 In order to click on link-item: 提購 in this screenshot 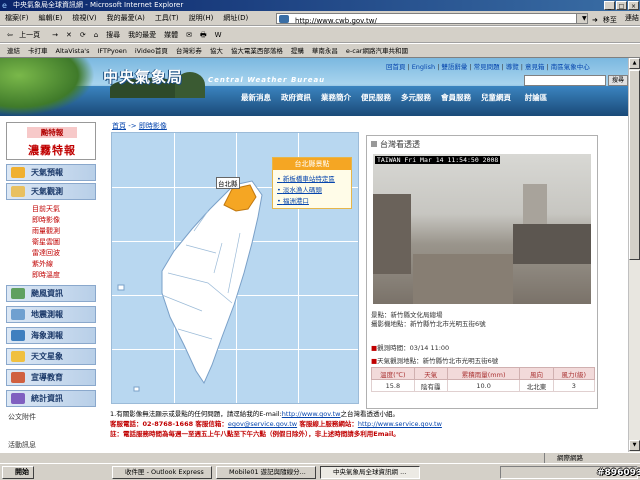, I will do `click(297, 50)`.